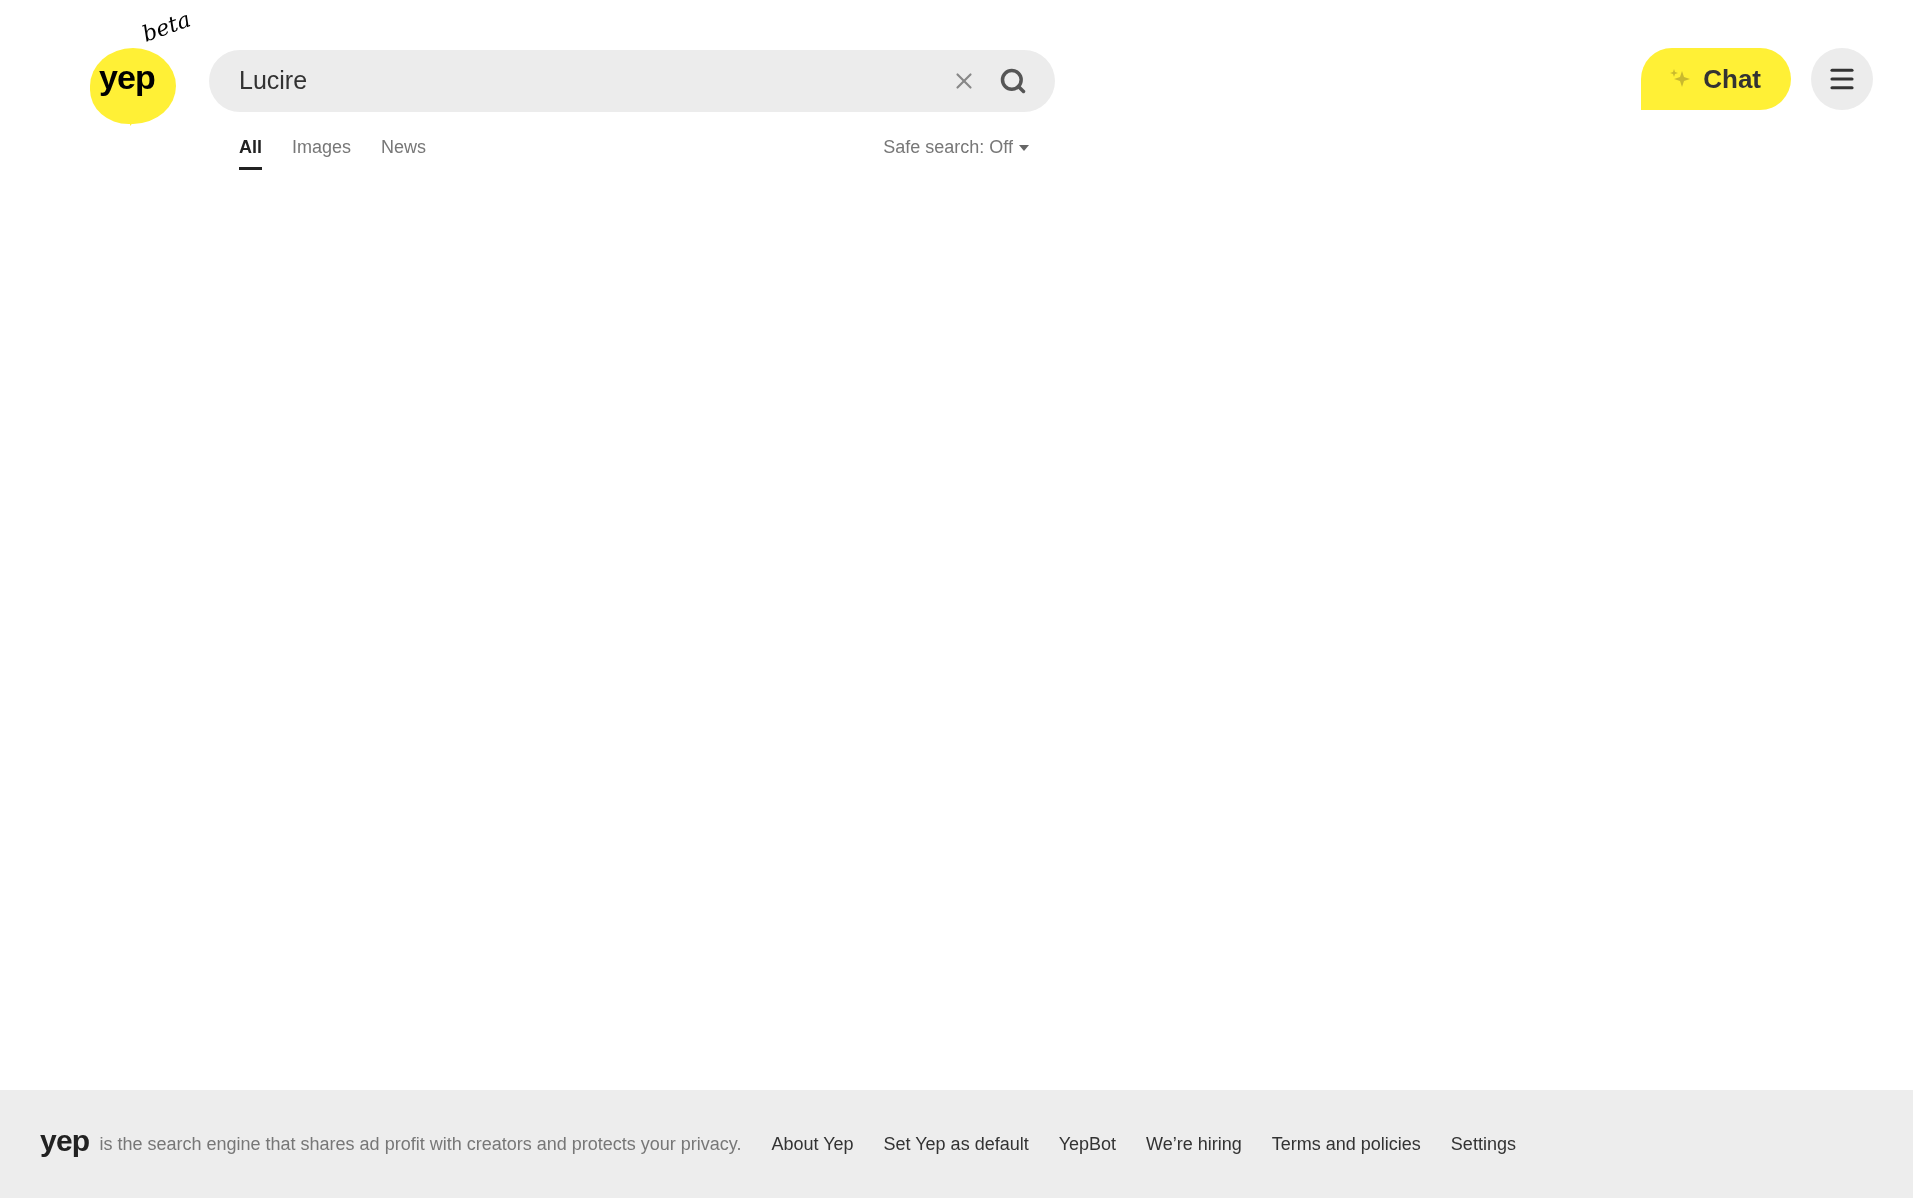  I want to click on footer-tagline: is the search engine that shares ad profit with creators and protects your privacy., so click(420, 1144).